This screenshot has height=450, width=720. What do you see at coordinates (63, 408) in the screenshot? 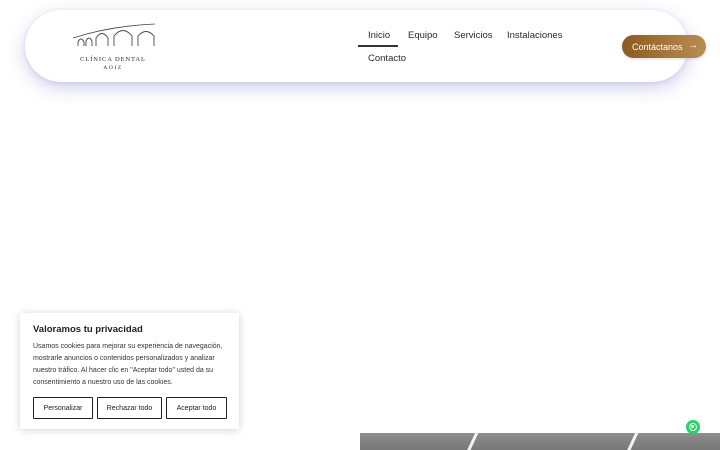
I see `customize-cookies-button: Personalizar` at bounding box center [63, 408].